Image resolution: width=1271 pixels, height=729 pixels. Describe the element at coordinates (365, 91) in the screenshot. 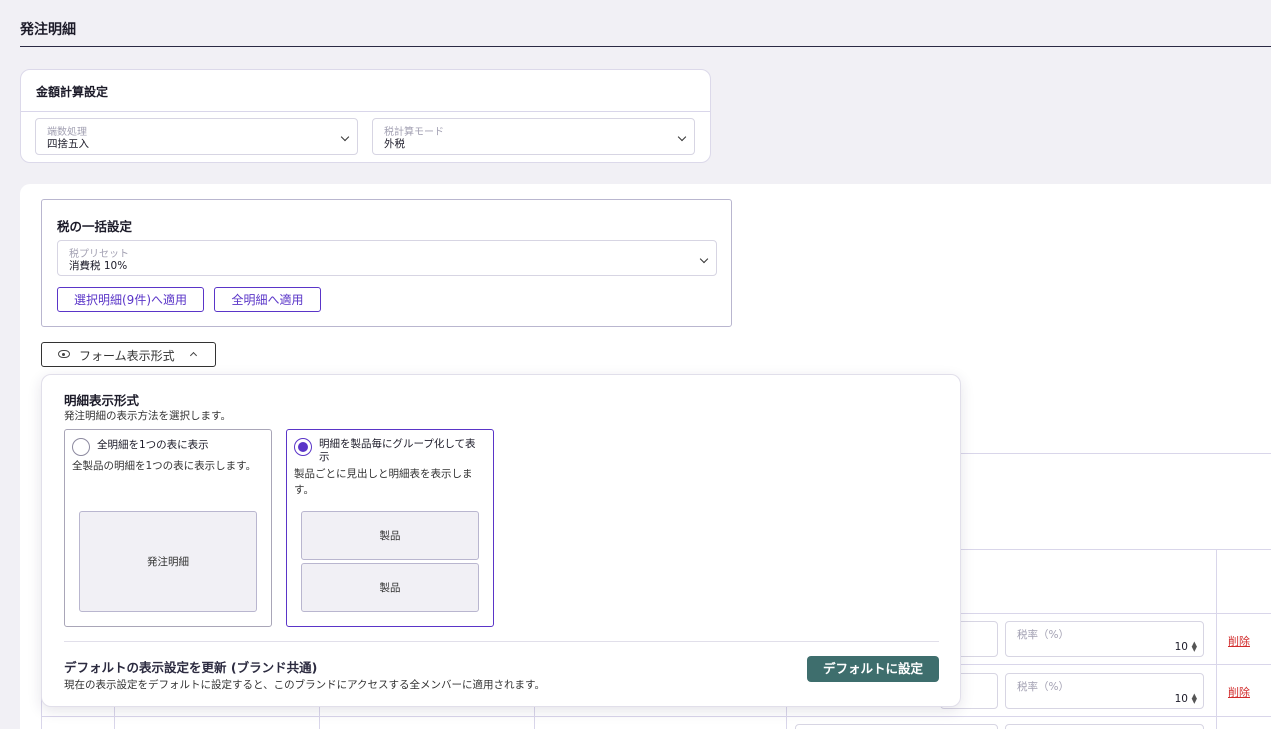

I see `amount-calc-settings-title: 金額計算設定` at that location.